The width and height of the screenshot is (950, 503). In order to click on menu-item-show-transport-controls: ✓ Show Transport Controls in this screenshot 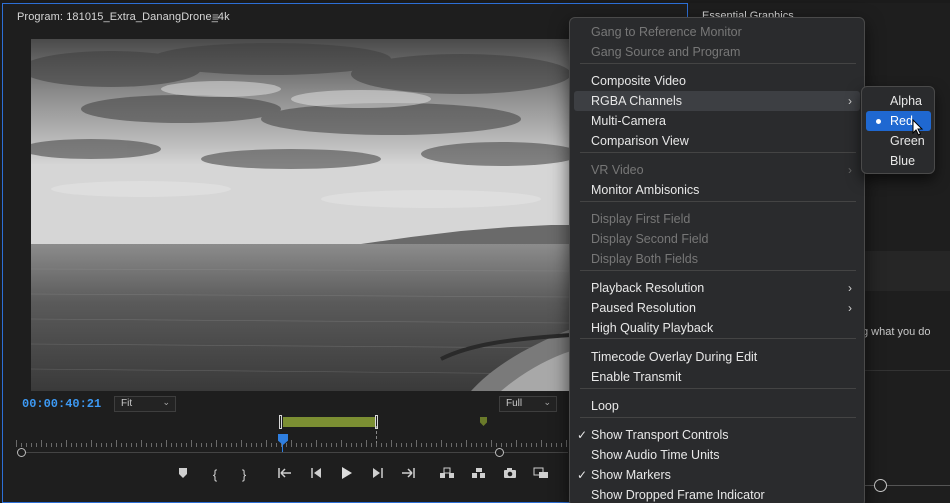, I will do `click(717, 435)`.